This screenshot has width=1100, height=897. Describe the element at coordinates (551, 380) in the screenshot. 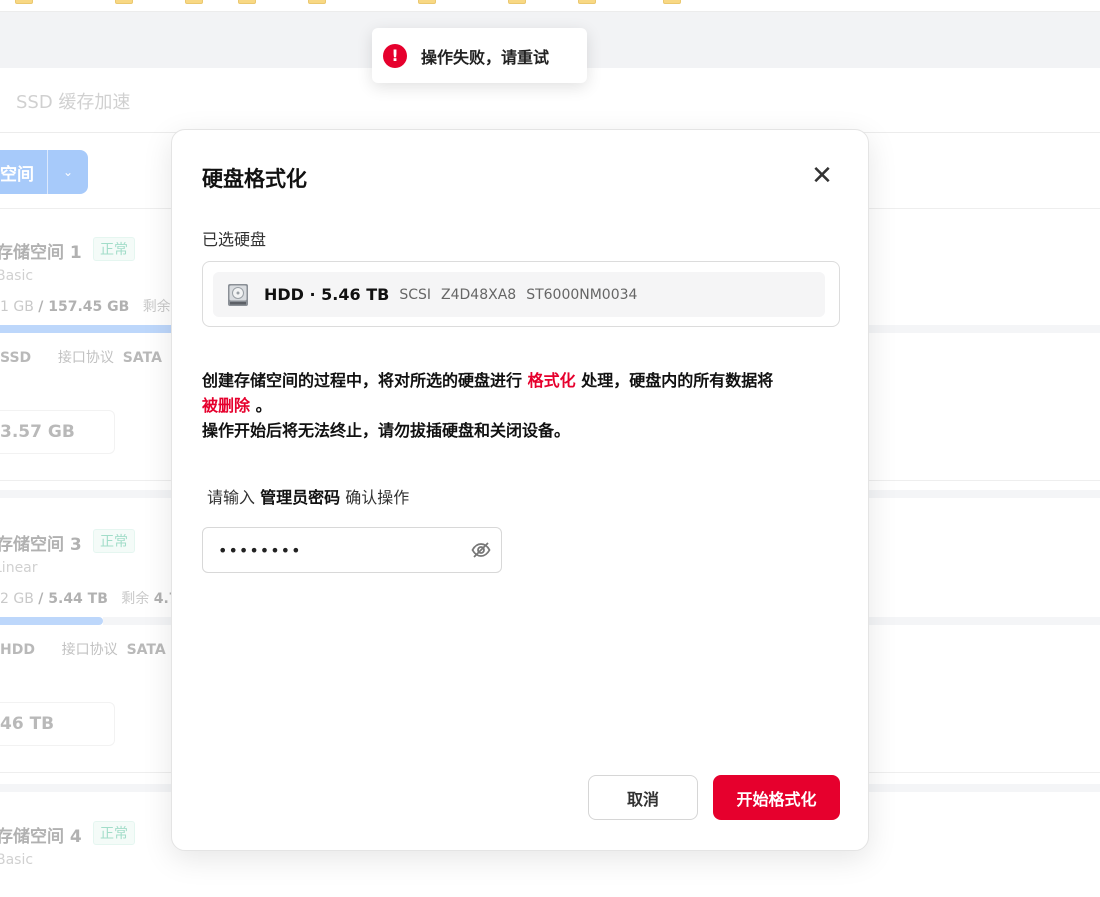

I see `format-highlight: 格式化` at that location.